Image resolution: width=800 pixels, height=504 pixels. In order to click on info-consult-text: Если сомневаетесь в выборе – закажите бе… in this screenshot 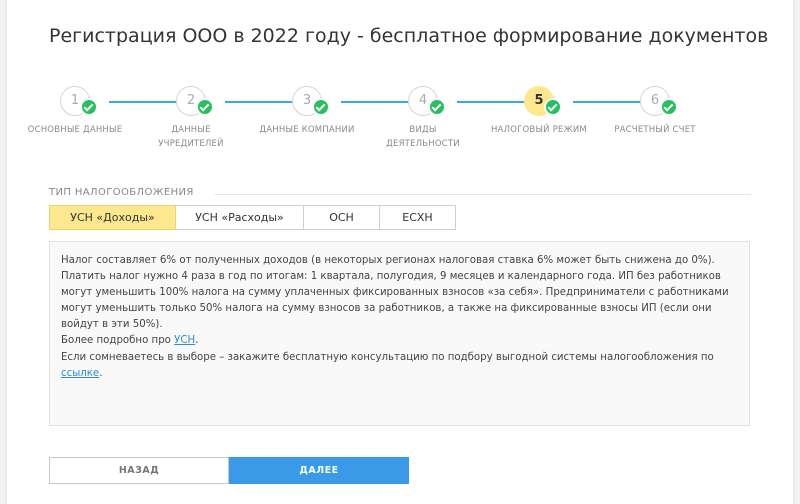, I will do `click(387, 357)`.